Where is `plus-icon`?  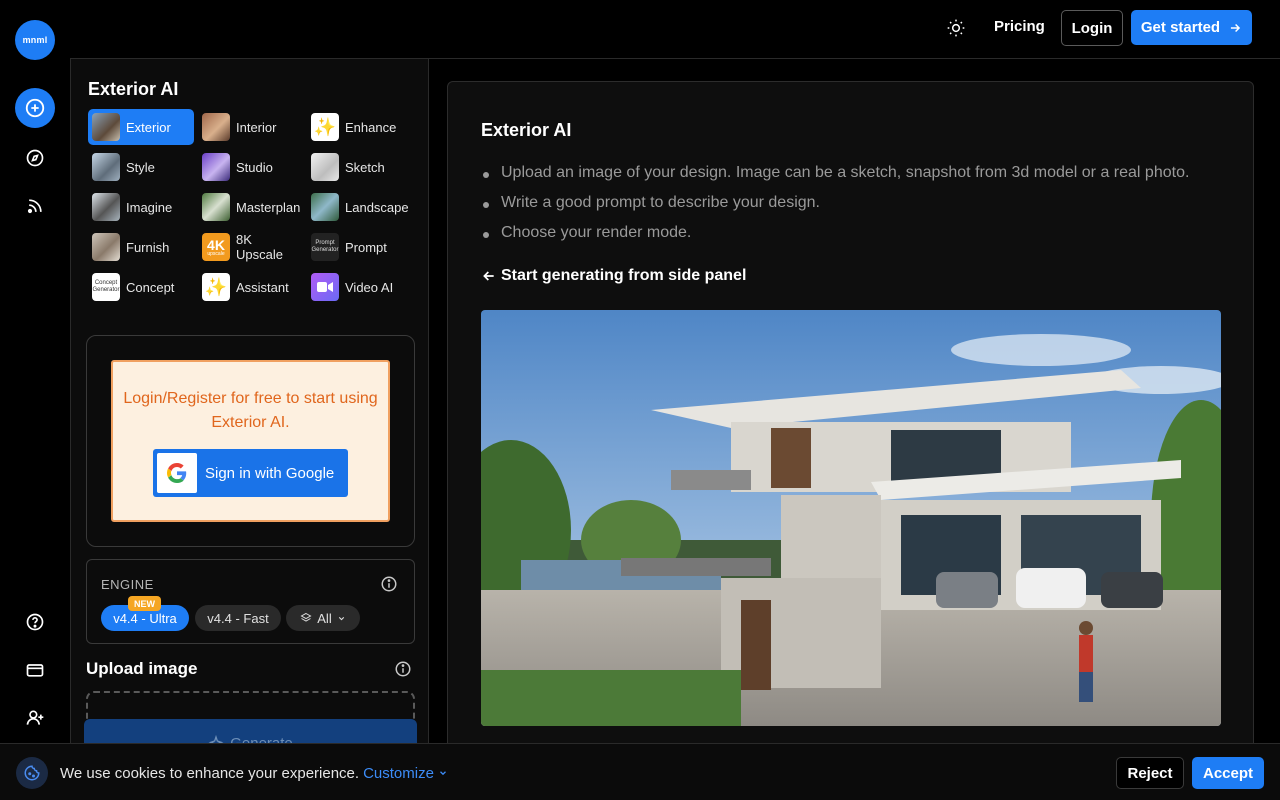 plus-icon is located at coordinates (35, 108).